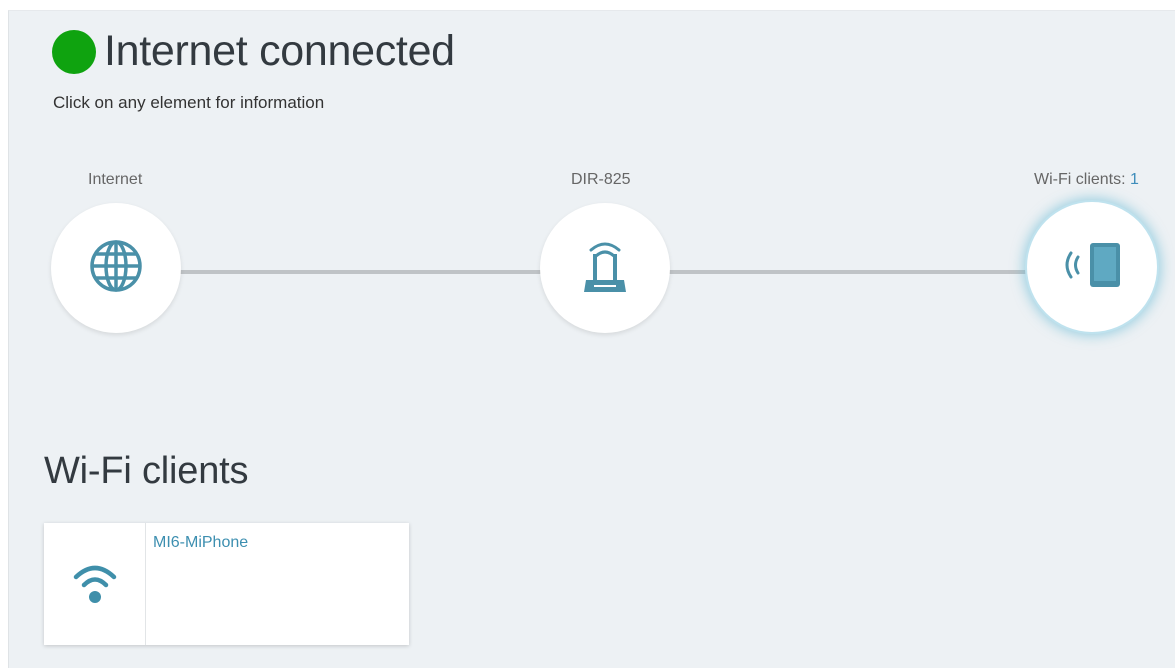  What do you see at coordinates (850, 272) in the screenshot?
I see `router-clients-link` at bounding box center [850, 272].